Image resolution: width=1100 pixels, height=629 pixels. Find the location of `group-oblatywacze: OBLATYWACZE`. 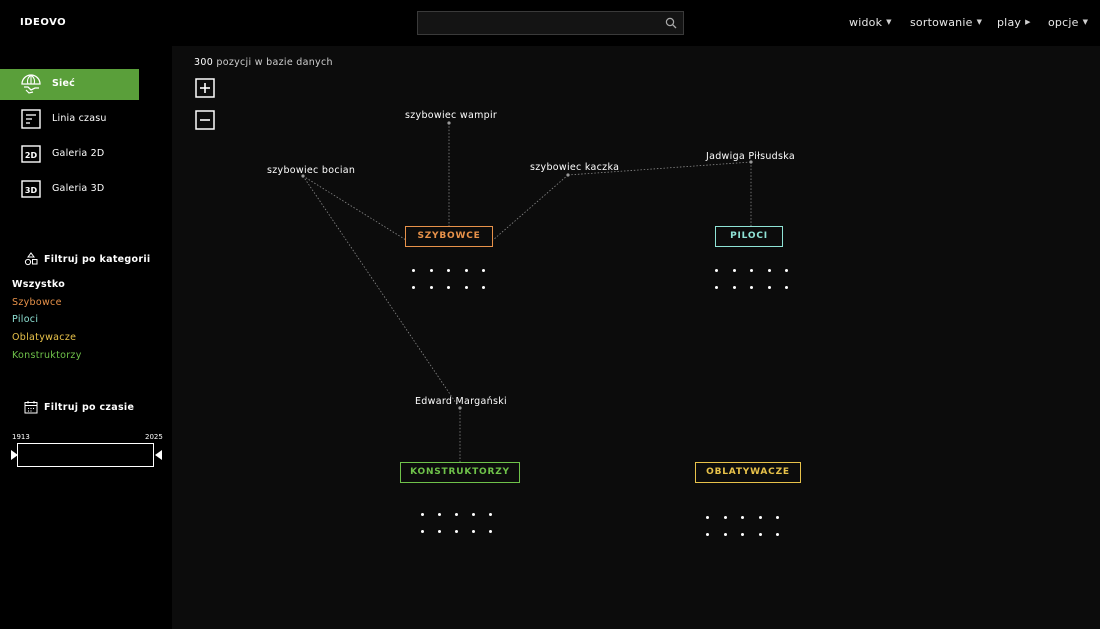

group-oblatywacze: OBLATYWACZE is located at coordinates (748, 472).